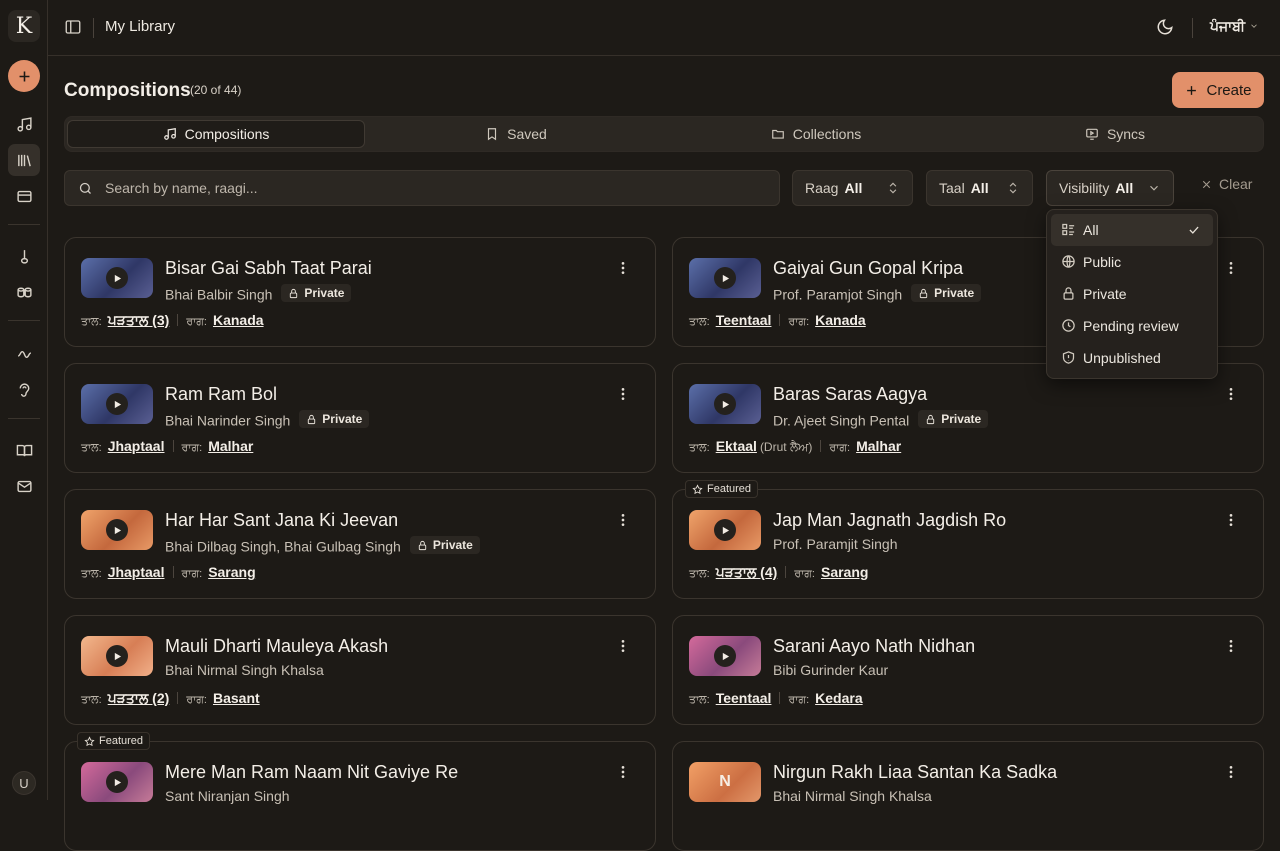  Describe the element at coordinates (24, 354) in the screenshot. I see `rail-integrations-button` at that location.